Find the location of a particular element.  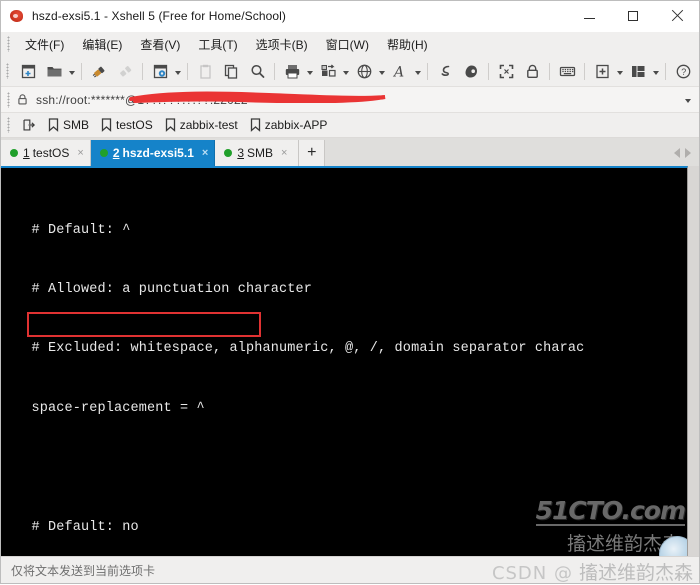

tab-scroll-right-icon is located at coordinates (688, 153).